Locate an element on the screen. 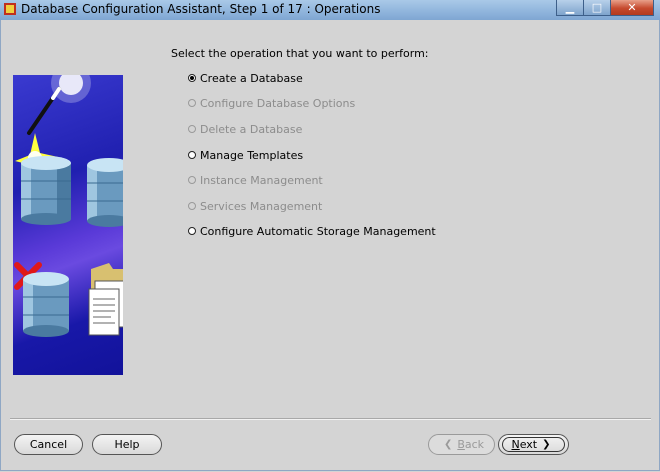 The height and width of the screenshot is (472, 660). option-manage-templates: Manage Templates is located at coordinates (245, 155).